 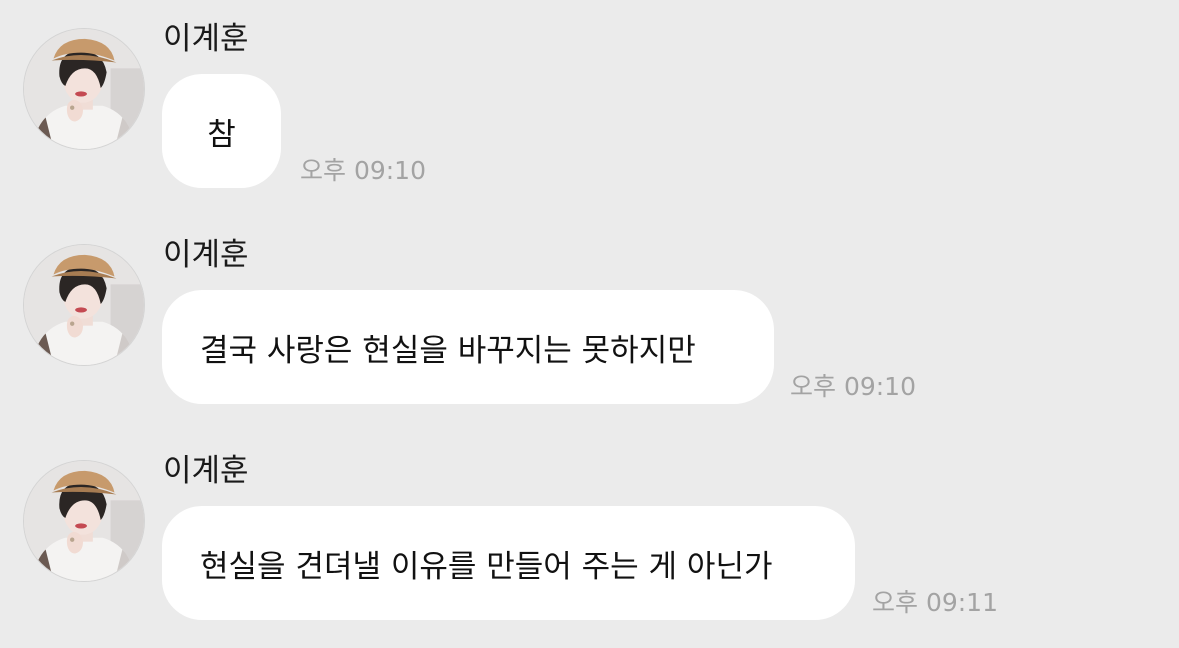 I want to click on message-text: 현실을 견뎌낼 이유를 만들어 주는 게 아닌가, so click(x=486, y=566).